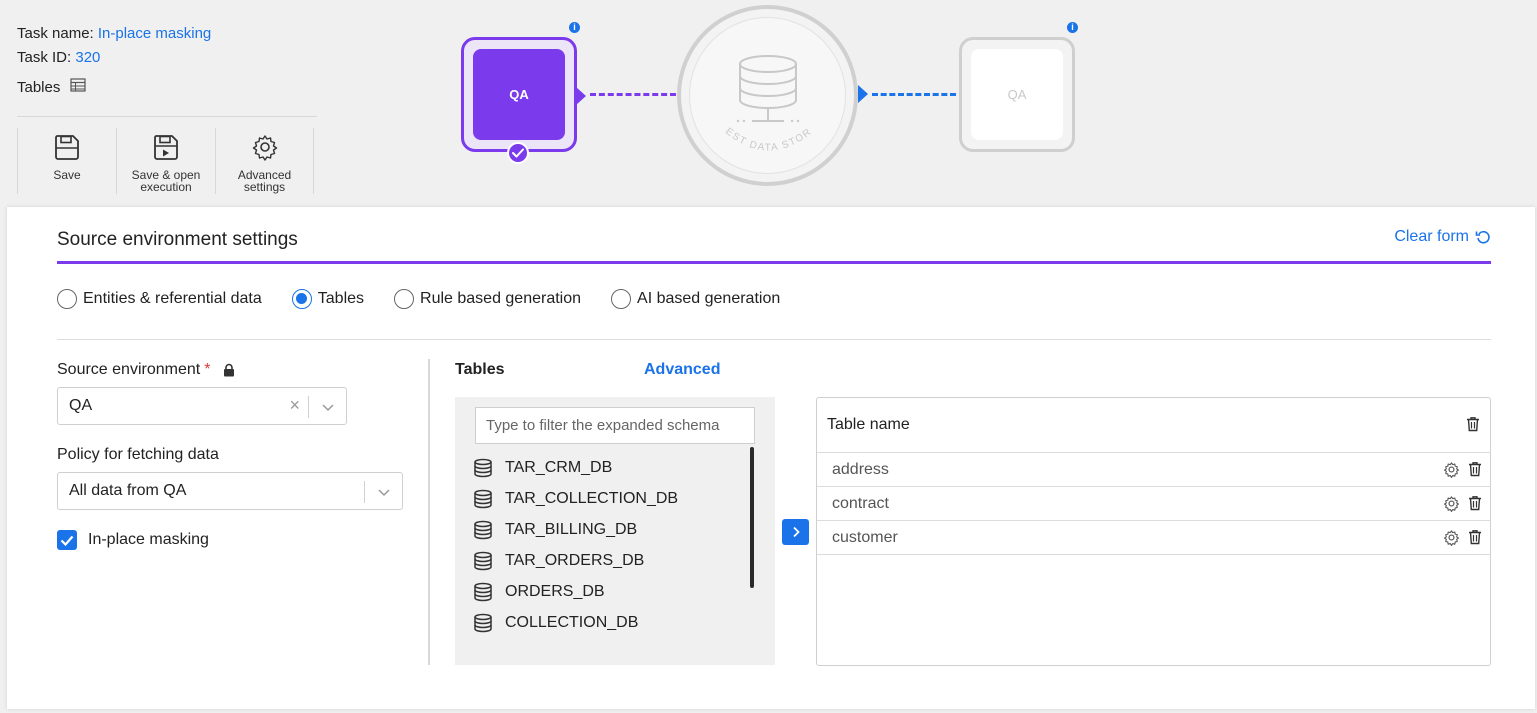  I want to click on radio-ai-circle, so click(621, 299).